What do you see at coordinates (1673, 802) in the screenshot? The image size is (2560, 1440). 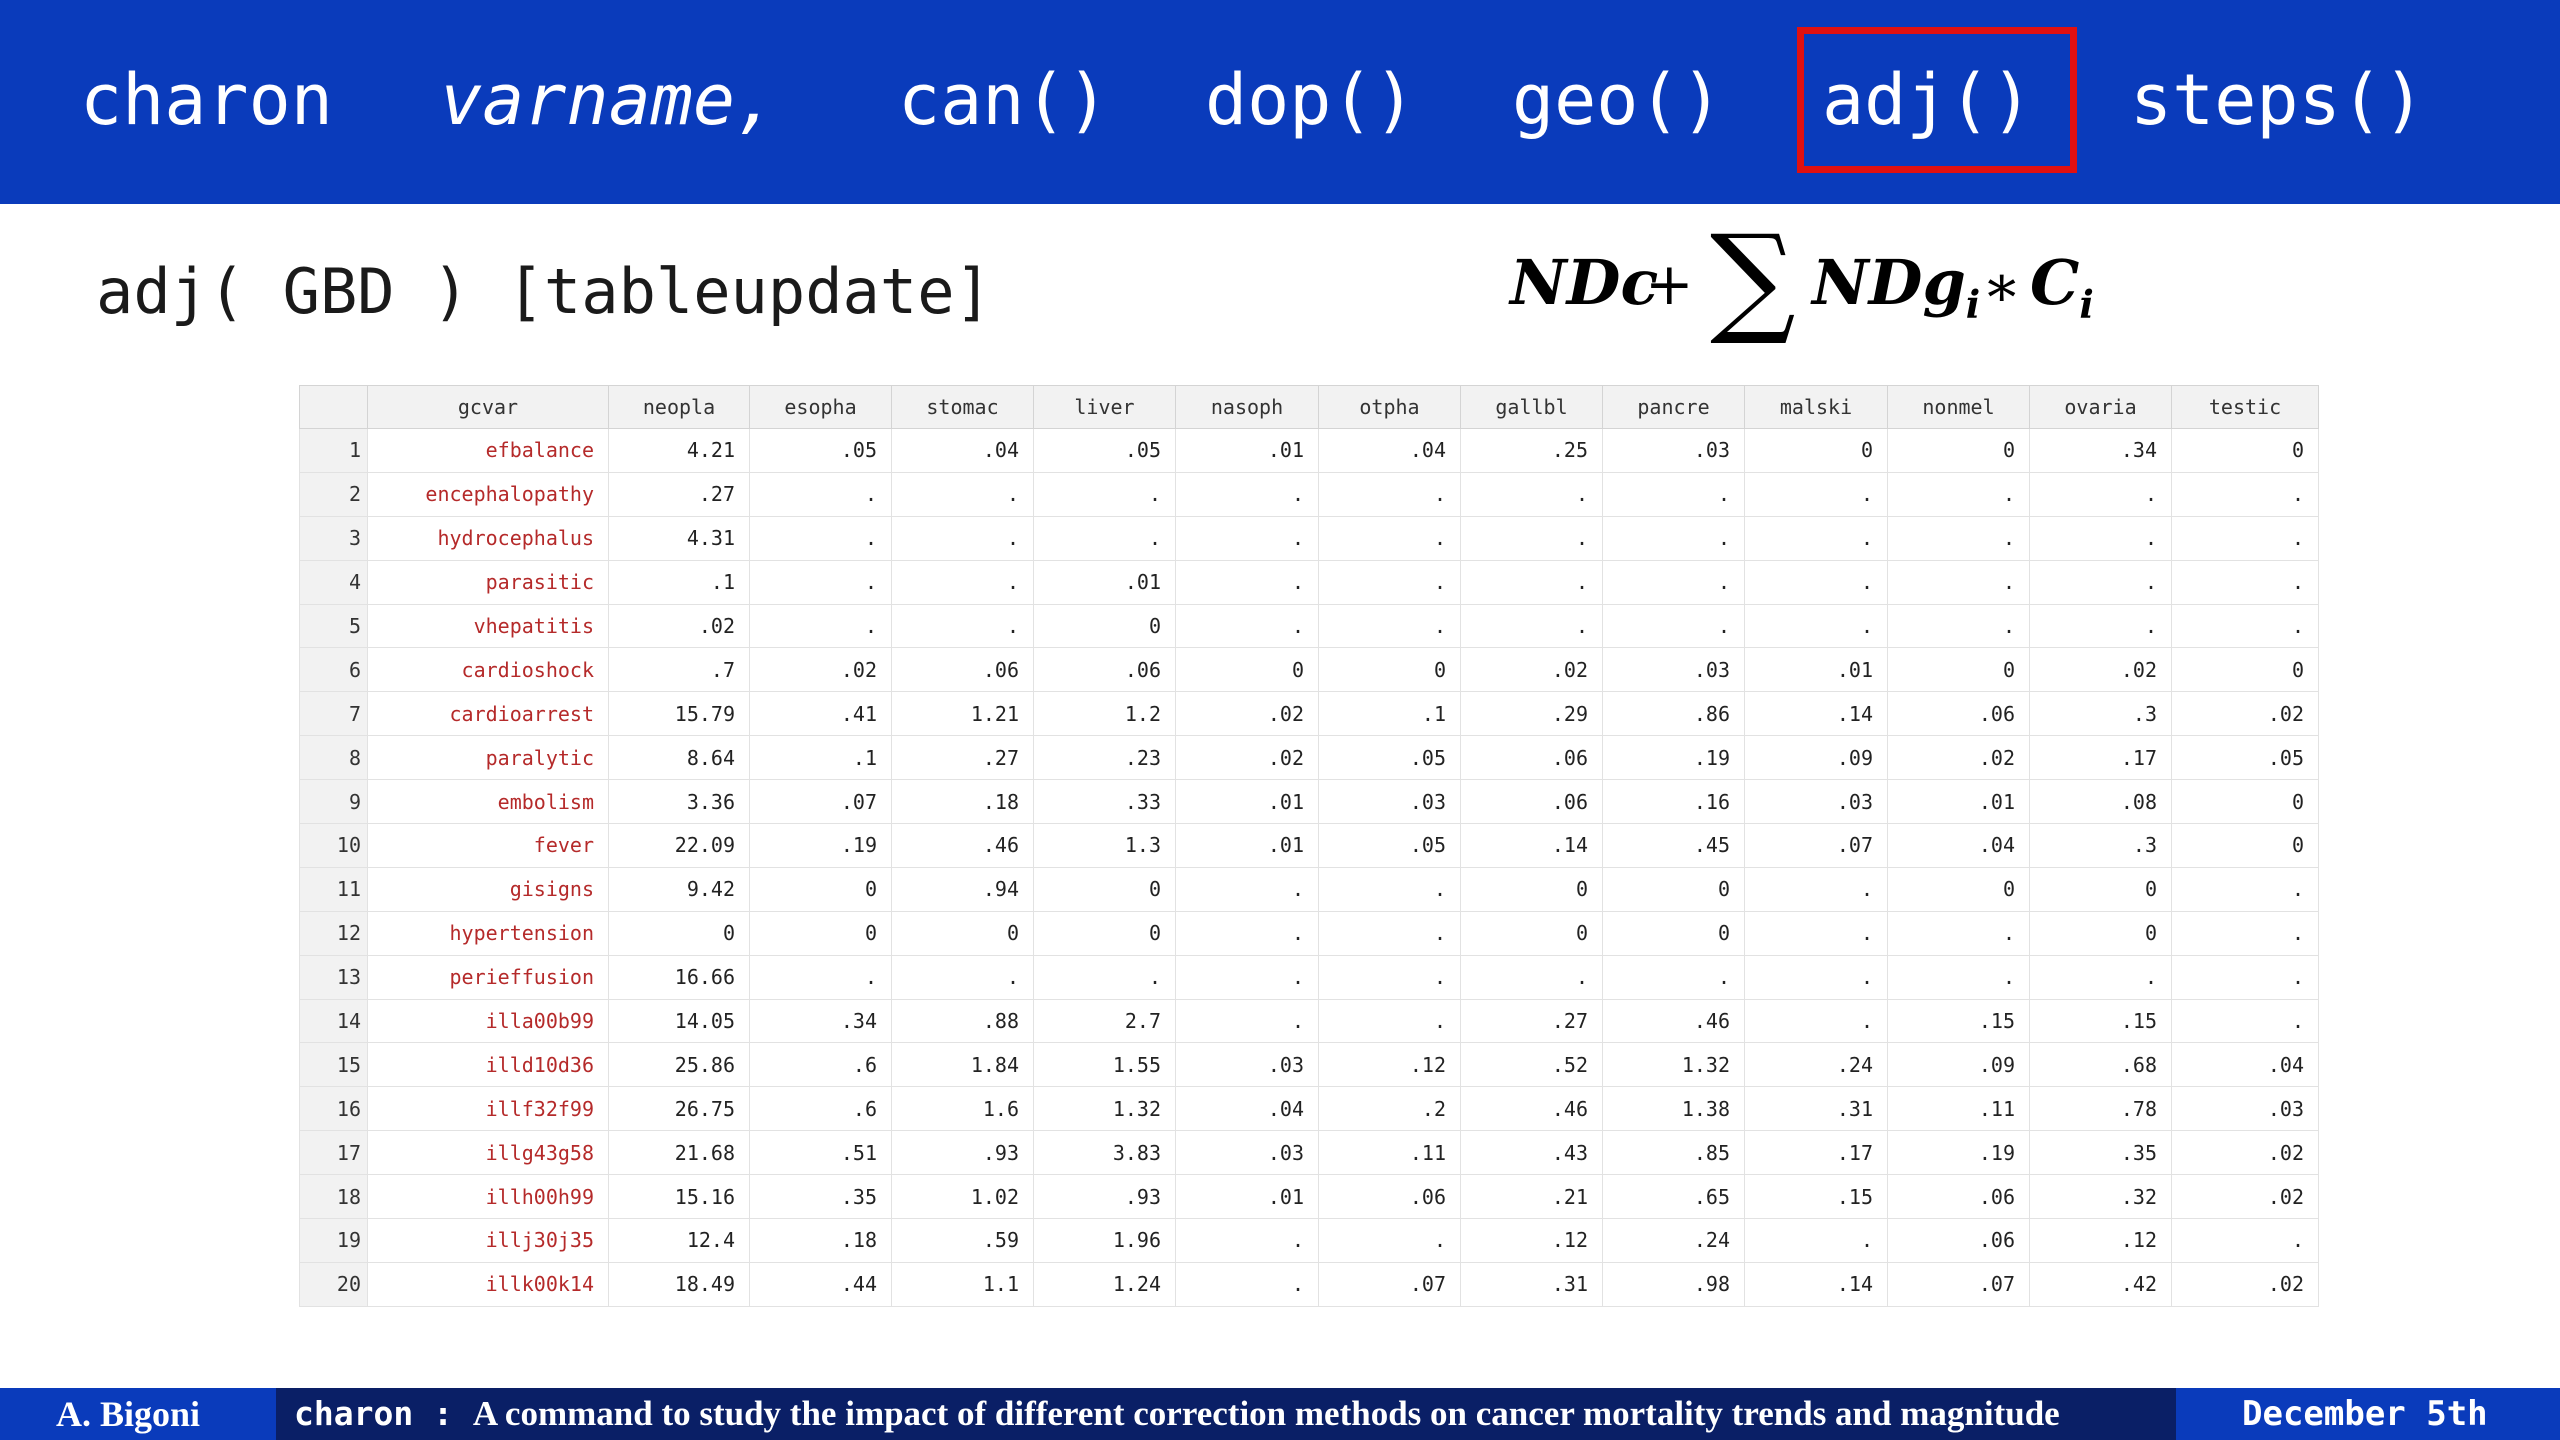 I see `cell-pancre: .16` at bounding box center [1673, 802].